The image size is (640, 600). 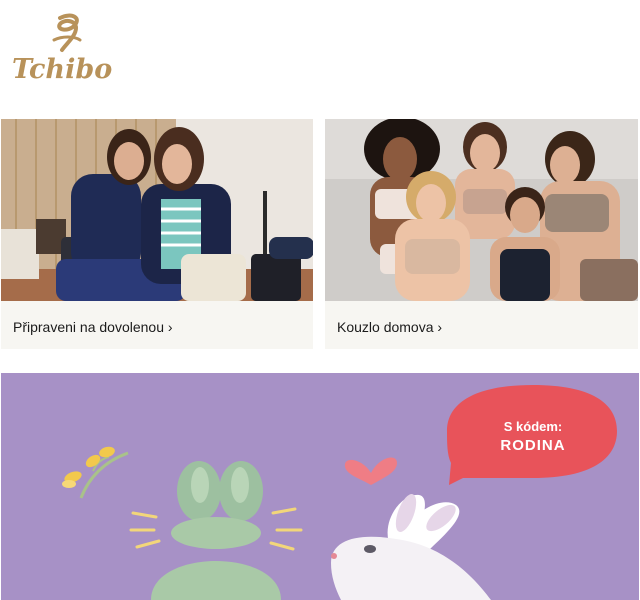 What do you see at coordinates (95, 472) in the screenshot?
I see `flower-branch-icon` at bounding box center [95, 472].